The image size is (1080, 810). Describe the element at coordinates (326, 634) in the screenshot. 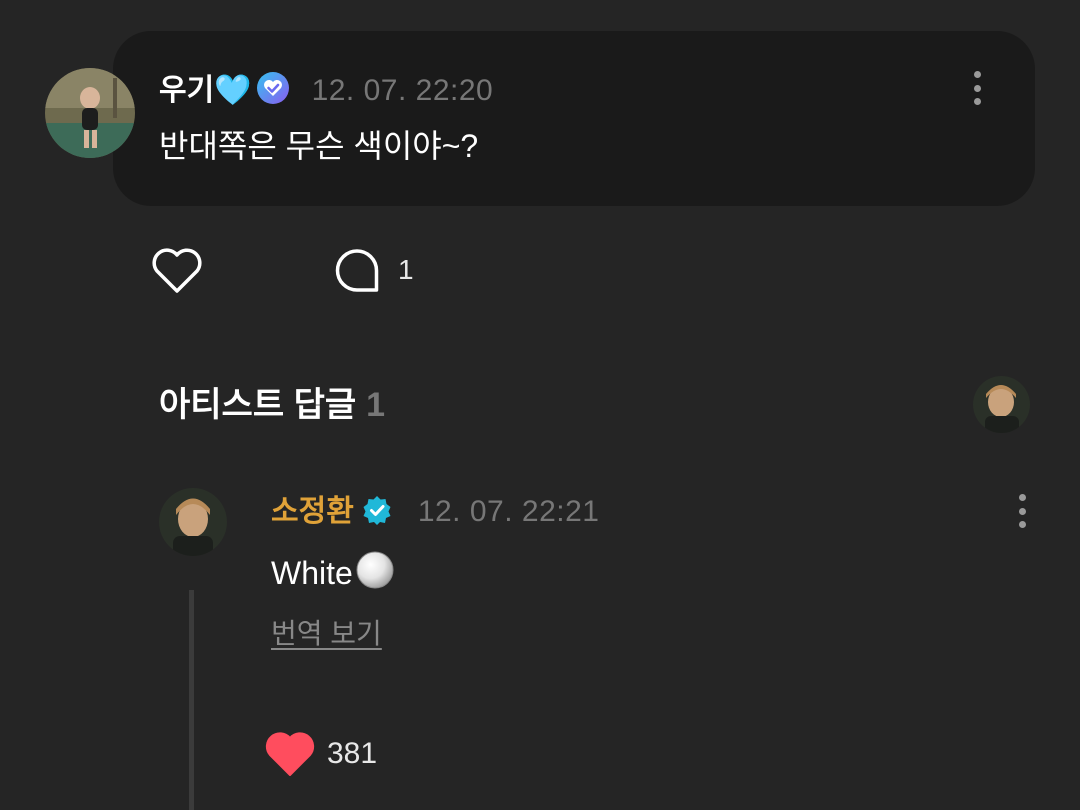

I see `translate-link: 번역 보기` at that location.